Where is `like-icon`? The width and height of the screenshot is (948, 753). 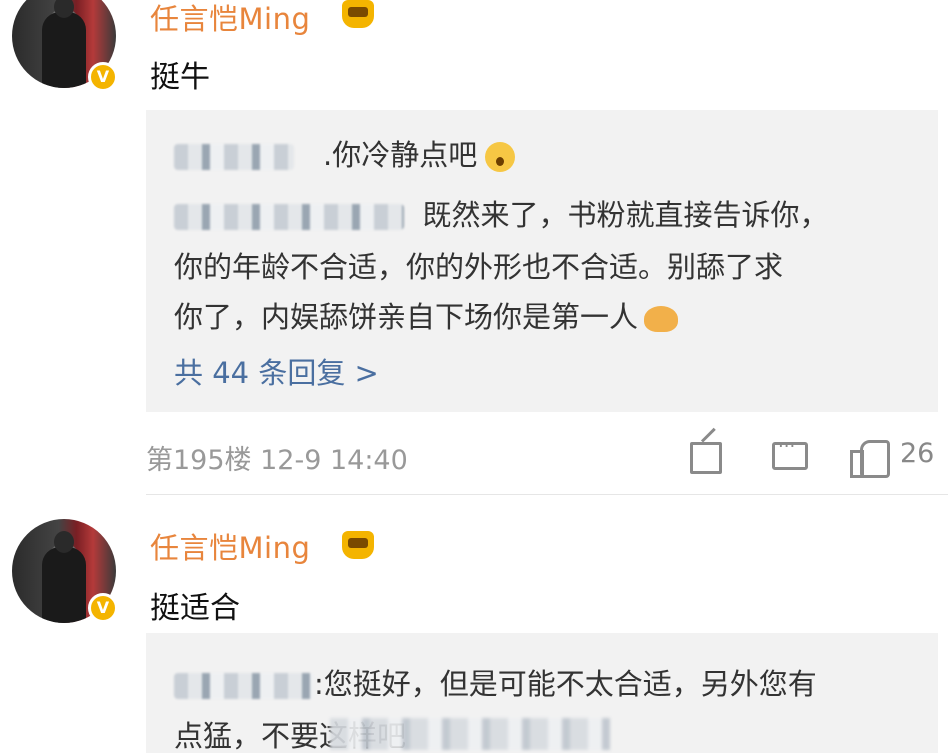 like-icon is located at coordinates (870, 457).